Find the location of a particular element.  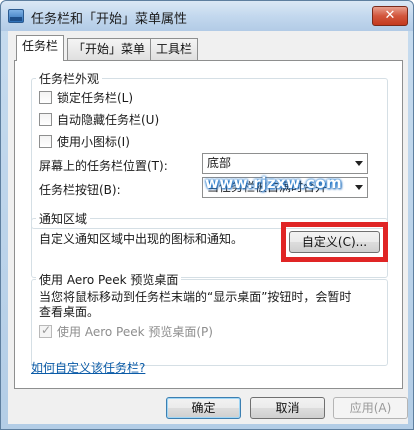

lock-taskbar-checkbox is located at coordinates (45, 97).